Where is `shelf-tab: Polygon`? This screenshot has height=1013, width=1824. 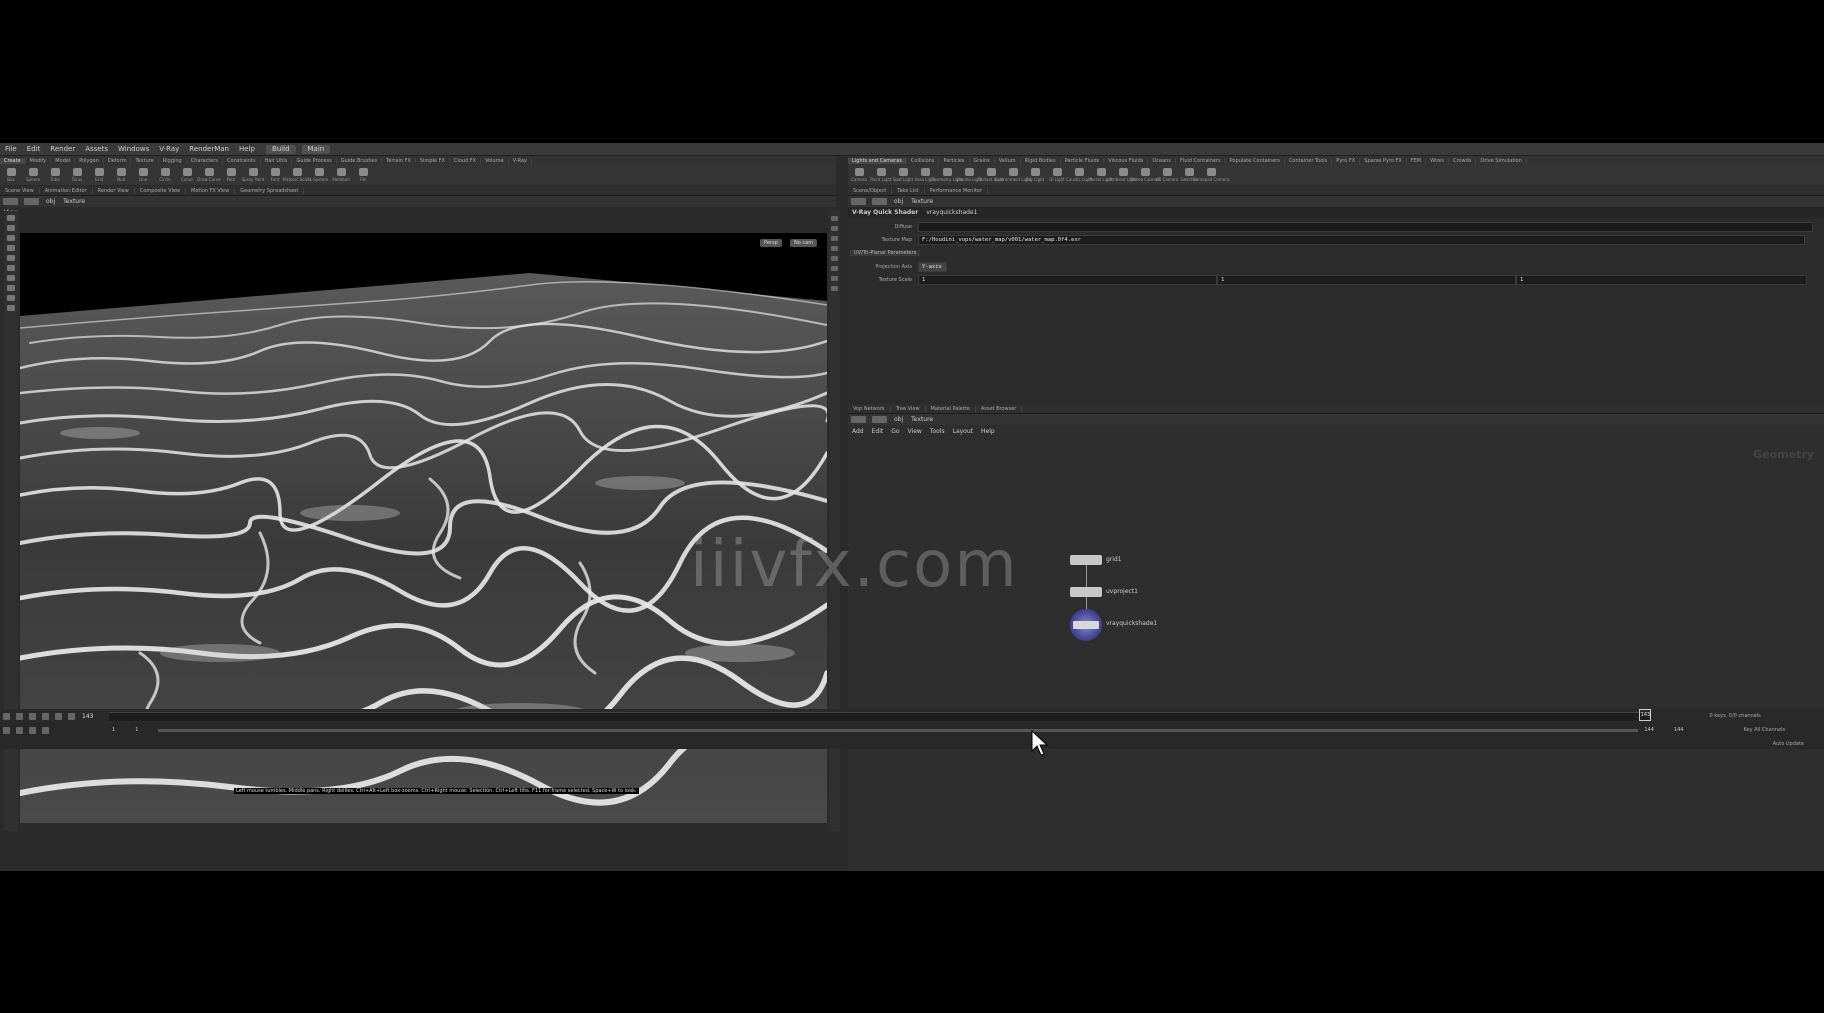 shelf-tab: Polygon is located at coordinates (89, 160).